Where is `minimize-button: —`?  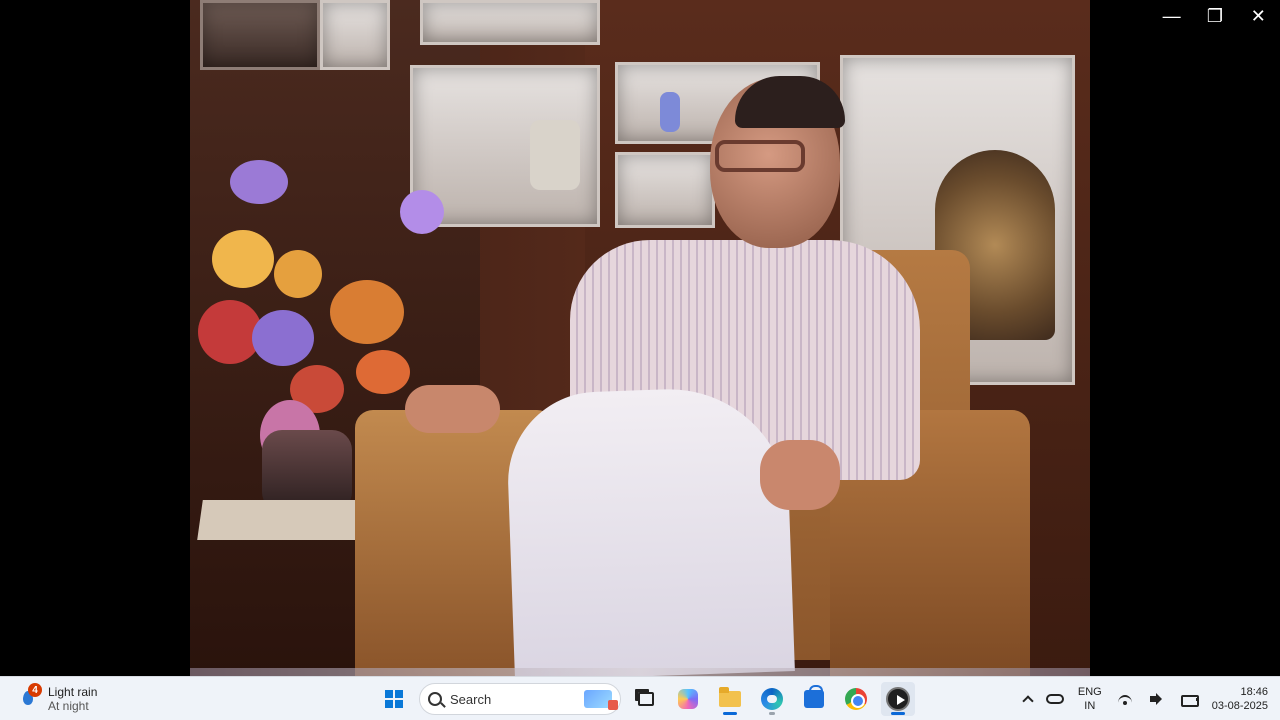 minimize-button: — is located at coordinates (1172, 16).